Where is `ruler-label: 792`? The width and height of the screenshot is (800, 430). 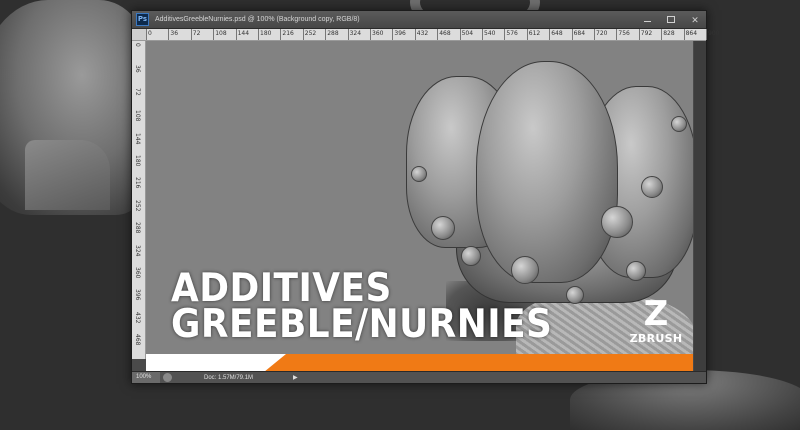 ruler-label: 792 is located at coordinates (646, 33).